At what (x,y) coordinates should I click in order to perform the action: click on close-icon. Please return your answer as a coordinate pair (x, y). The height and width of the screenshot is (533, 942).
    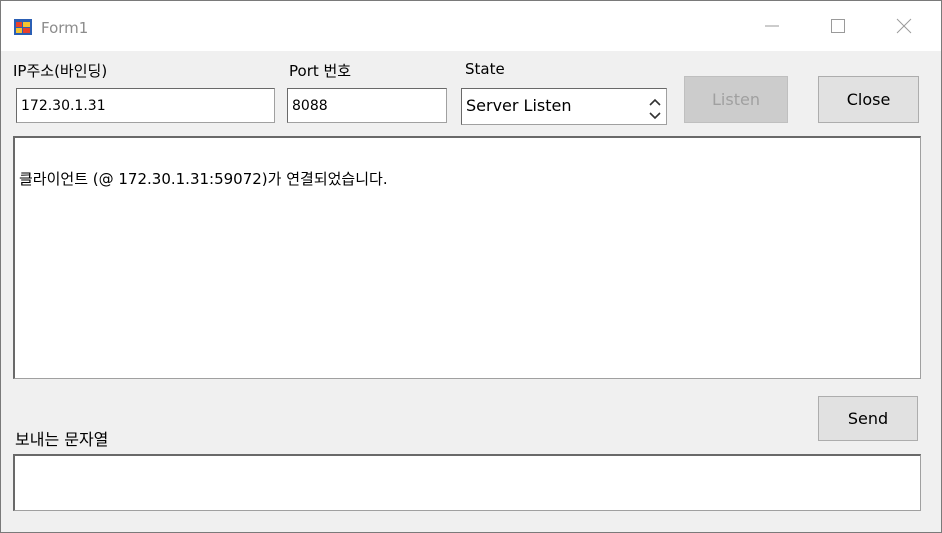
    Looking at the image, I should click on (904, 26).